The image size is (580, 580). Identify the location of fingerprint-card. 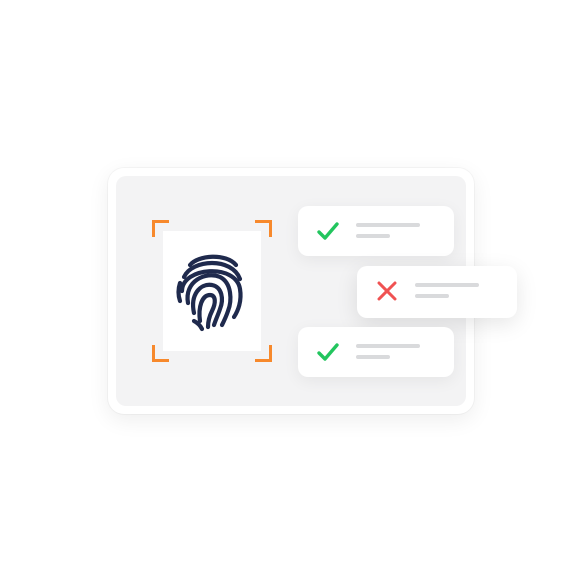
(212, 291).